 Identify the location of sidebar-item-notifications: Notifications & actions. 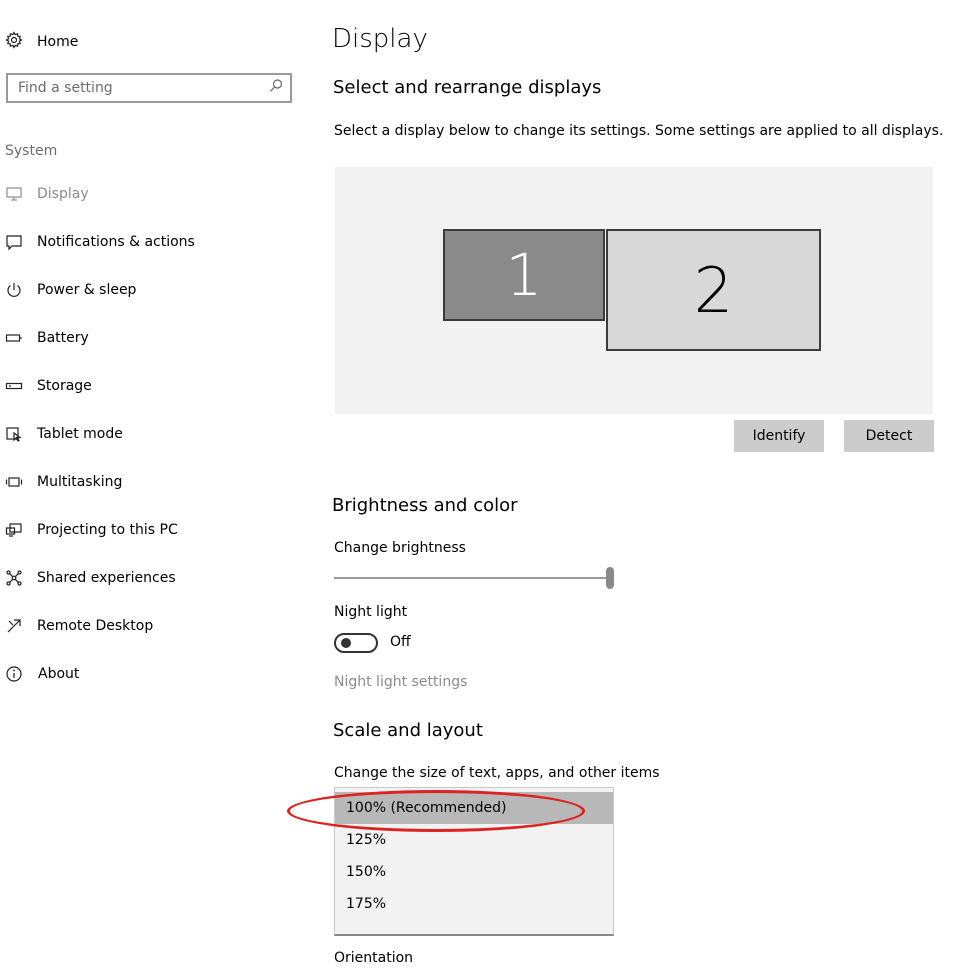
(150, 242).